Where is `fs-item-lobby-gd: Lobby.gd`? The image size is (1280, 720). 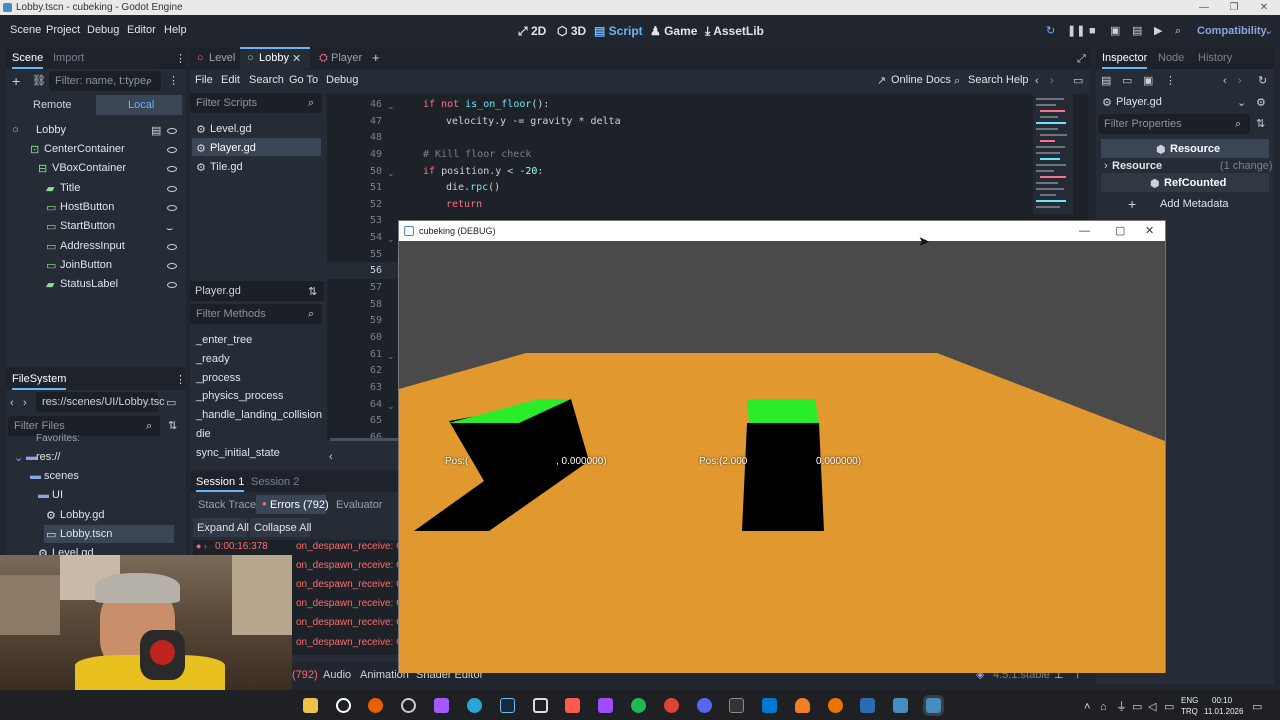
fs-item-lobby-gd: Lobby.gd is located at coordinates (82, 515).